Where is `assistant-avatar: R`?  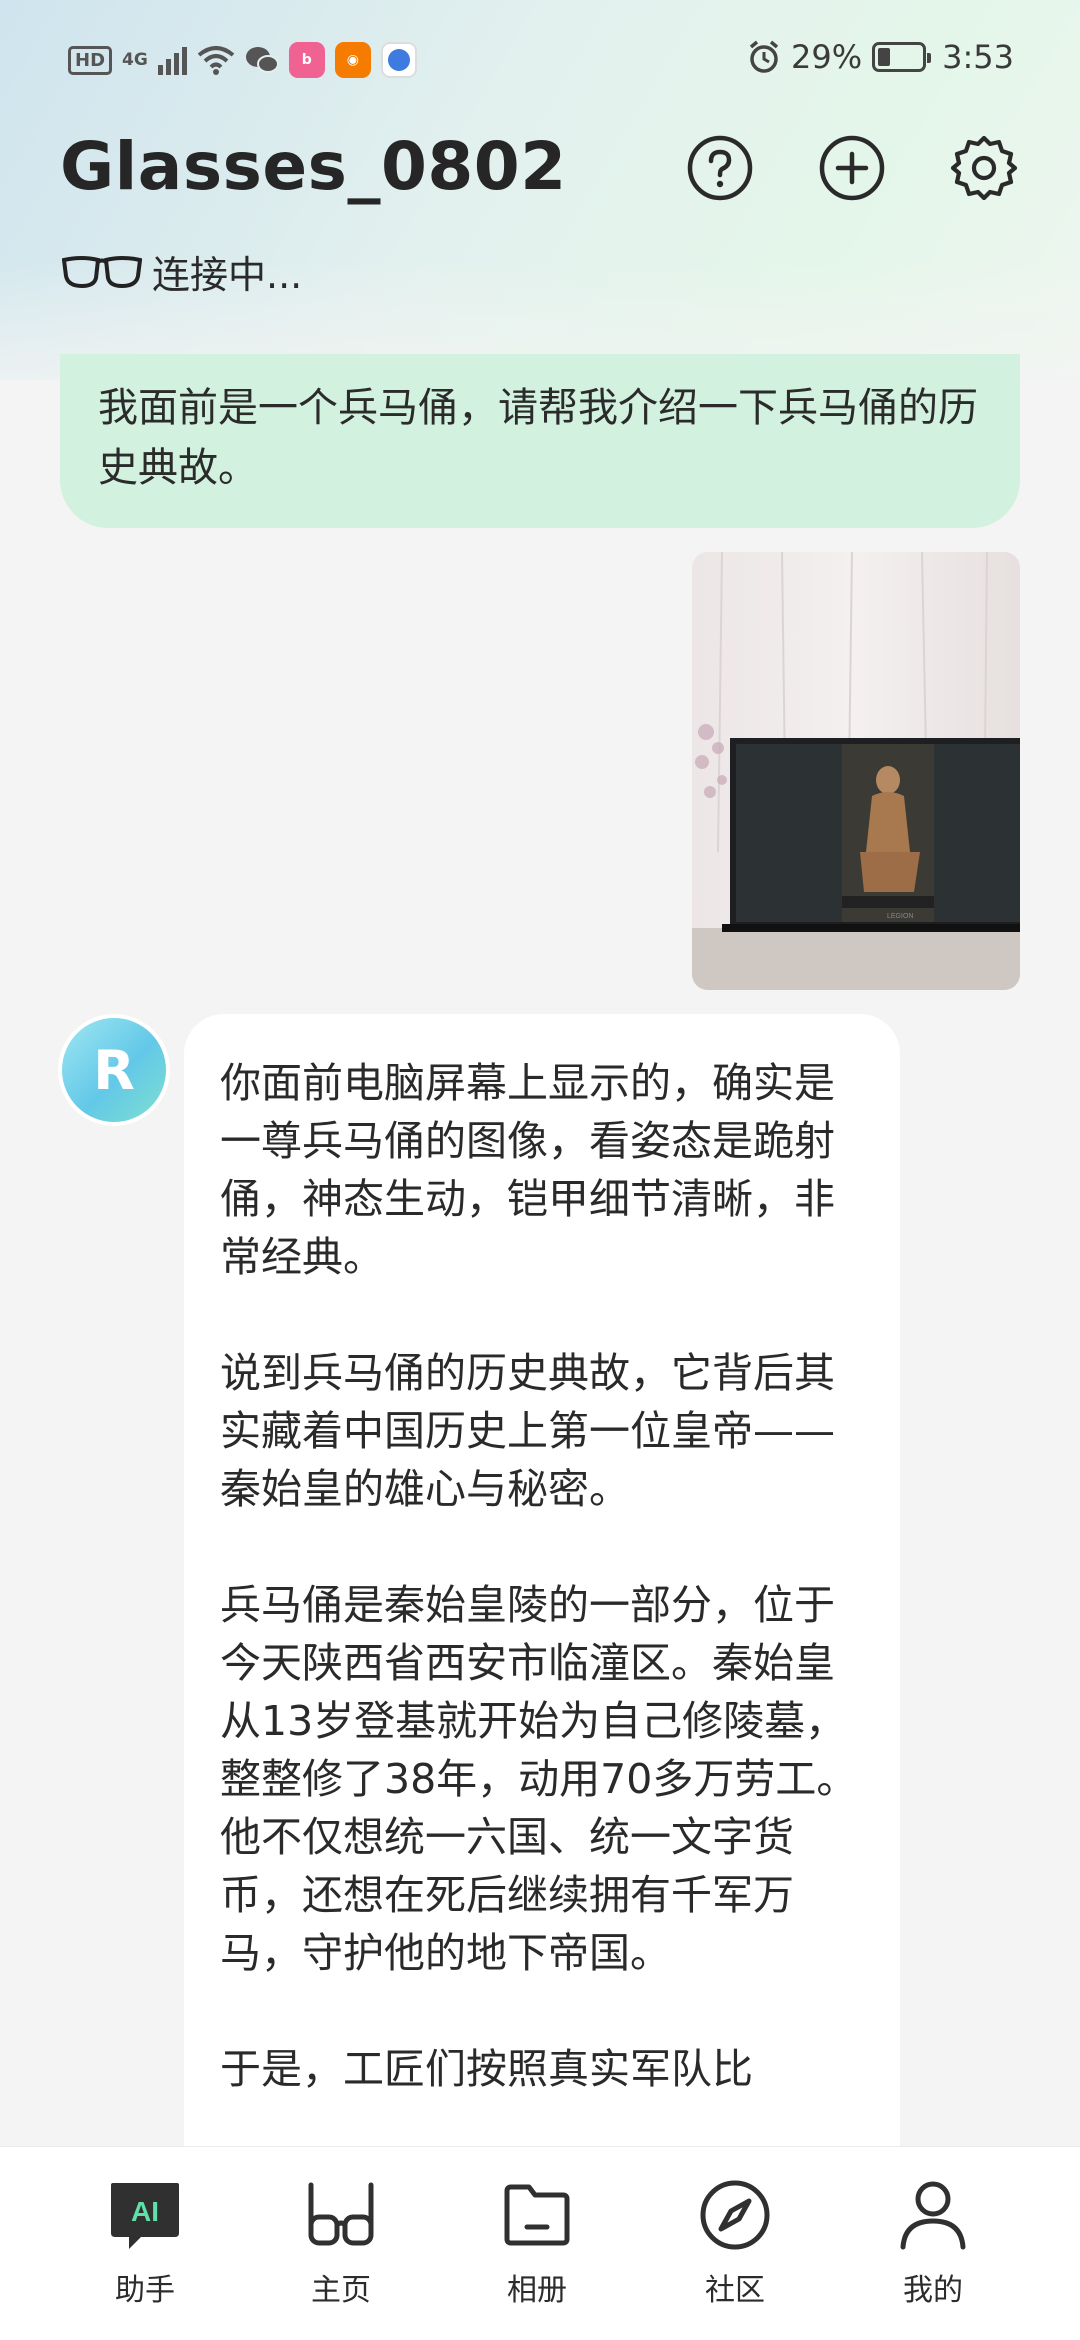 assistant-avatar: R is located at coordinates (114, 1070).